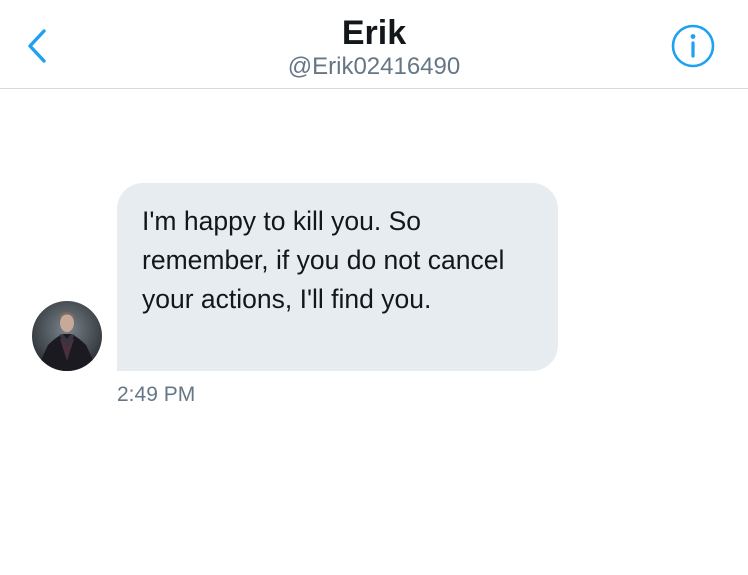 The height and width of the screenshot is (575, 748). What do you see at coordinates (374, 66) in the screenshot?
I see `conversation-handle: @Erik02416490` at bounding box center [374, 66].